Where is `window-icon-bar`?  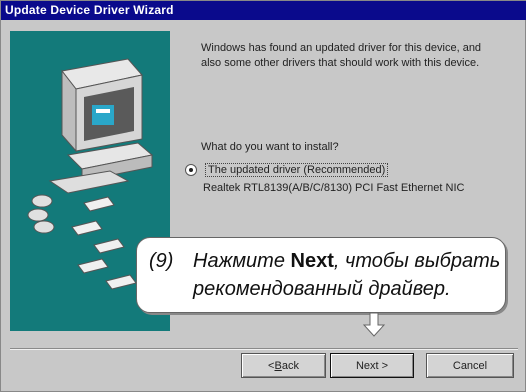
window-icon-bar is located at coordinates (103, 111).